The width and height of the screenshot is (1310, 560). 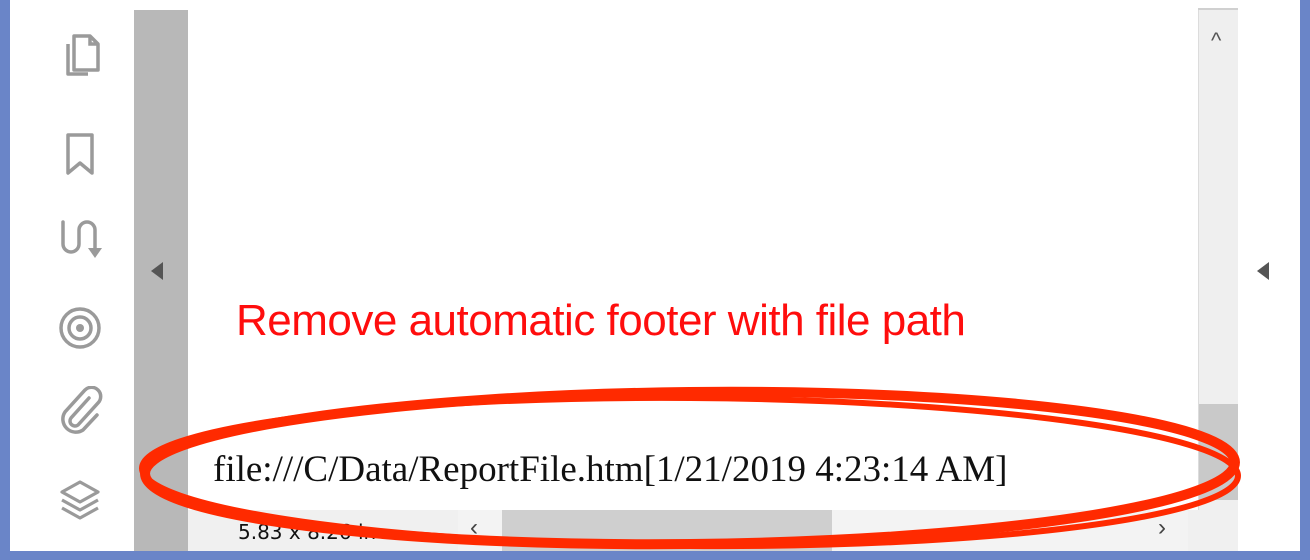 What do you see at coordinates (80, 328) in the screenshot?
I see `target-icon` at bounding box center [80, 328].